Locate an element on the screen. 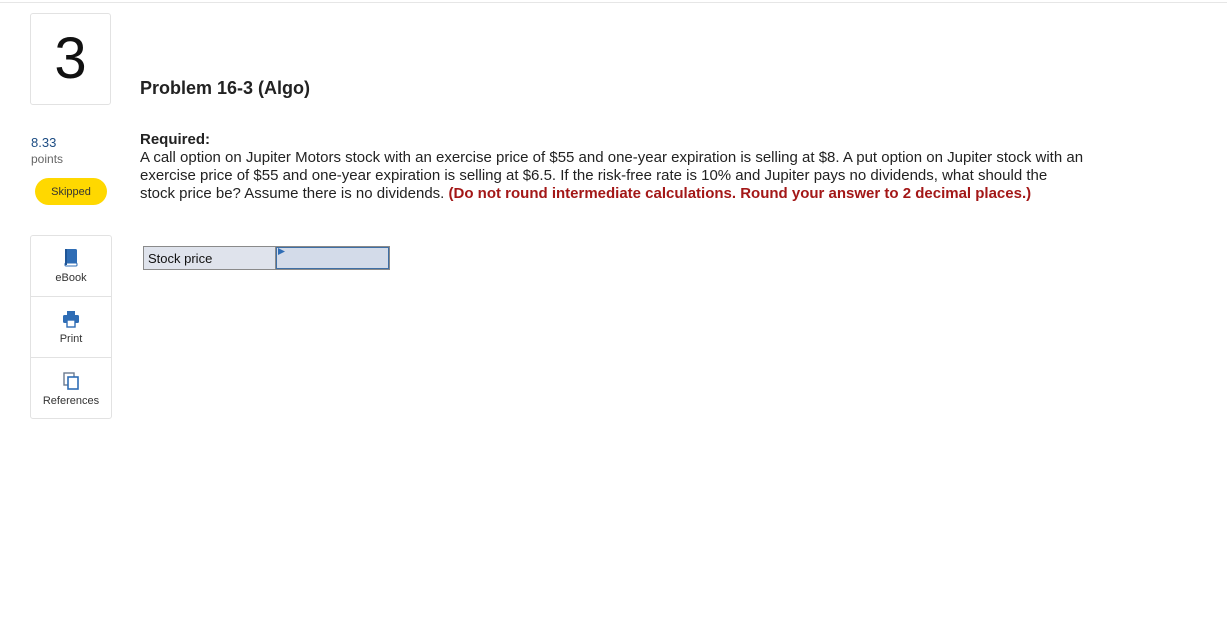  question-number-box: 3 is located at coordinates (70, 59).